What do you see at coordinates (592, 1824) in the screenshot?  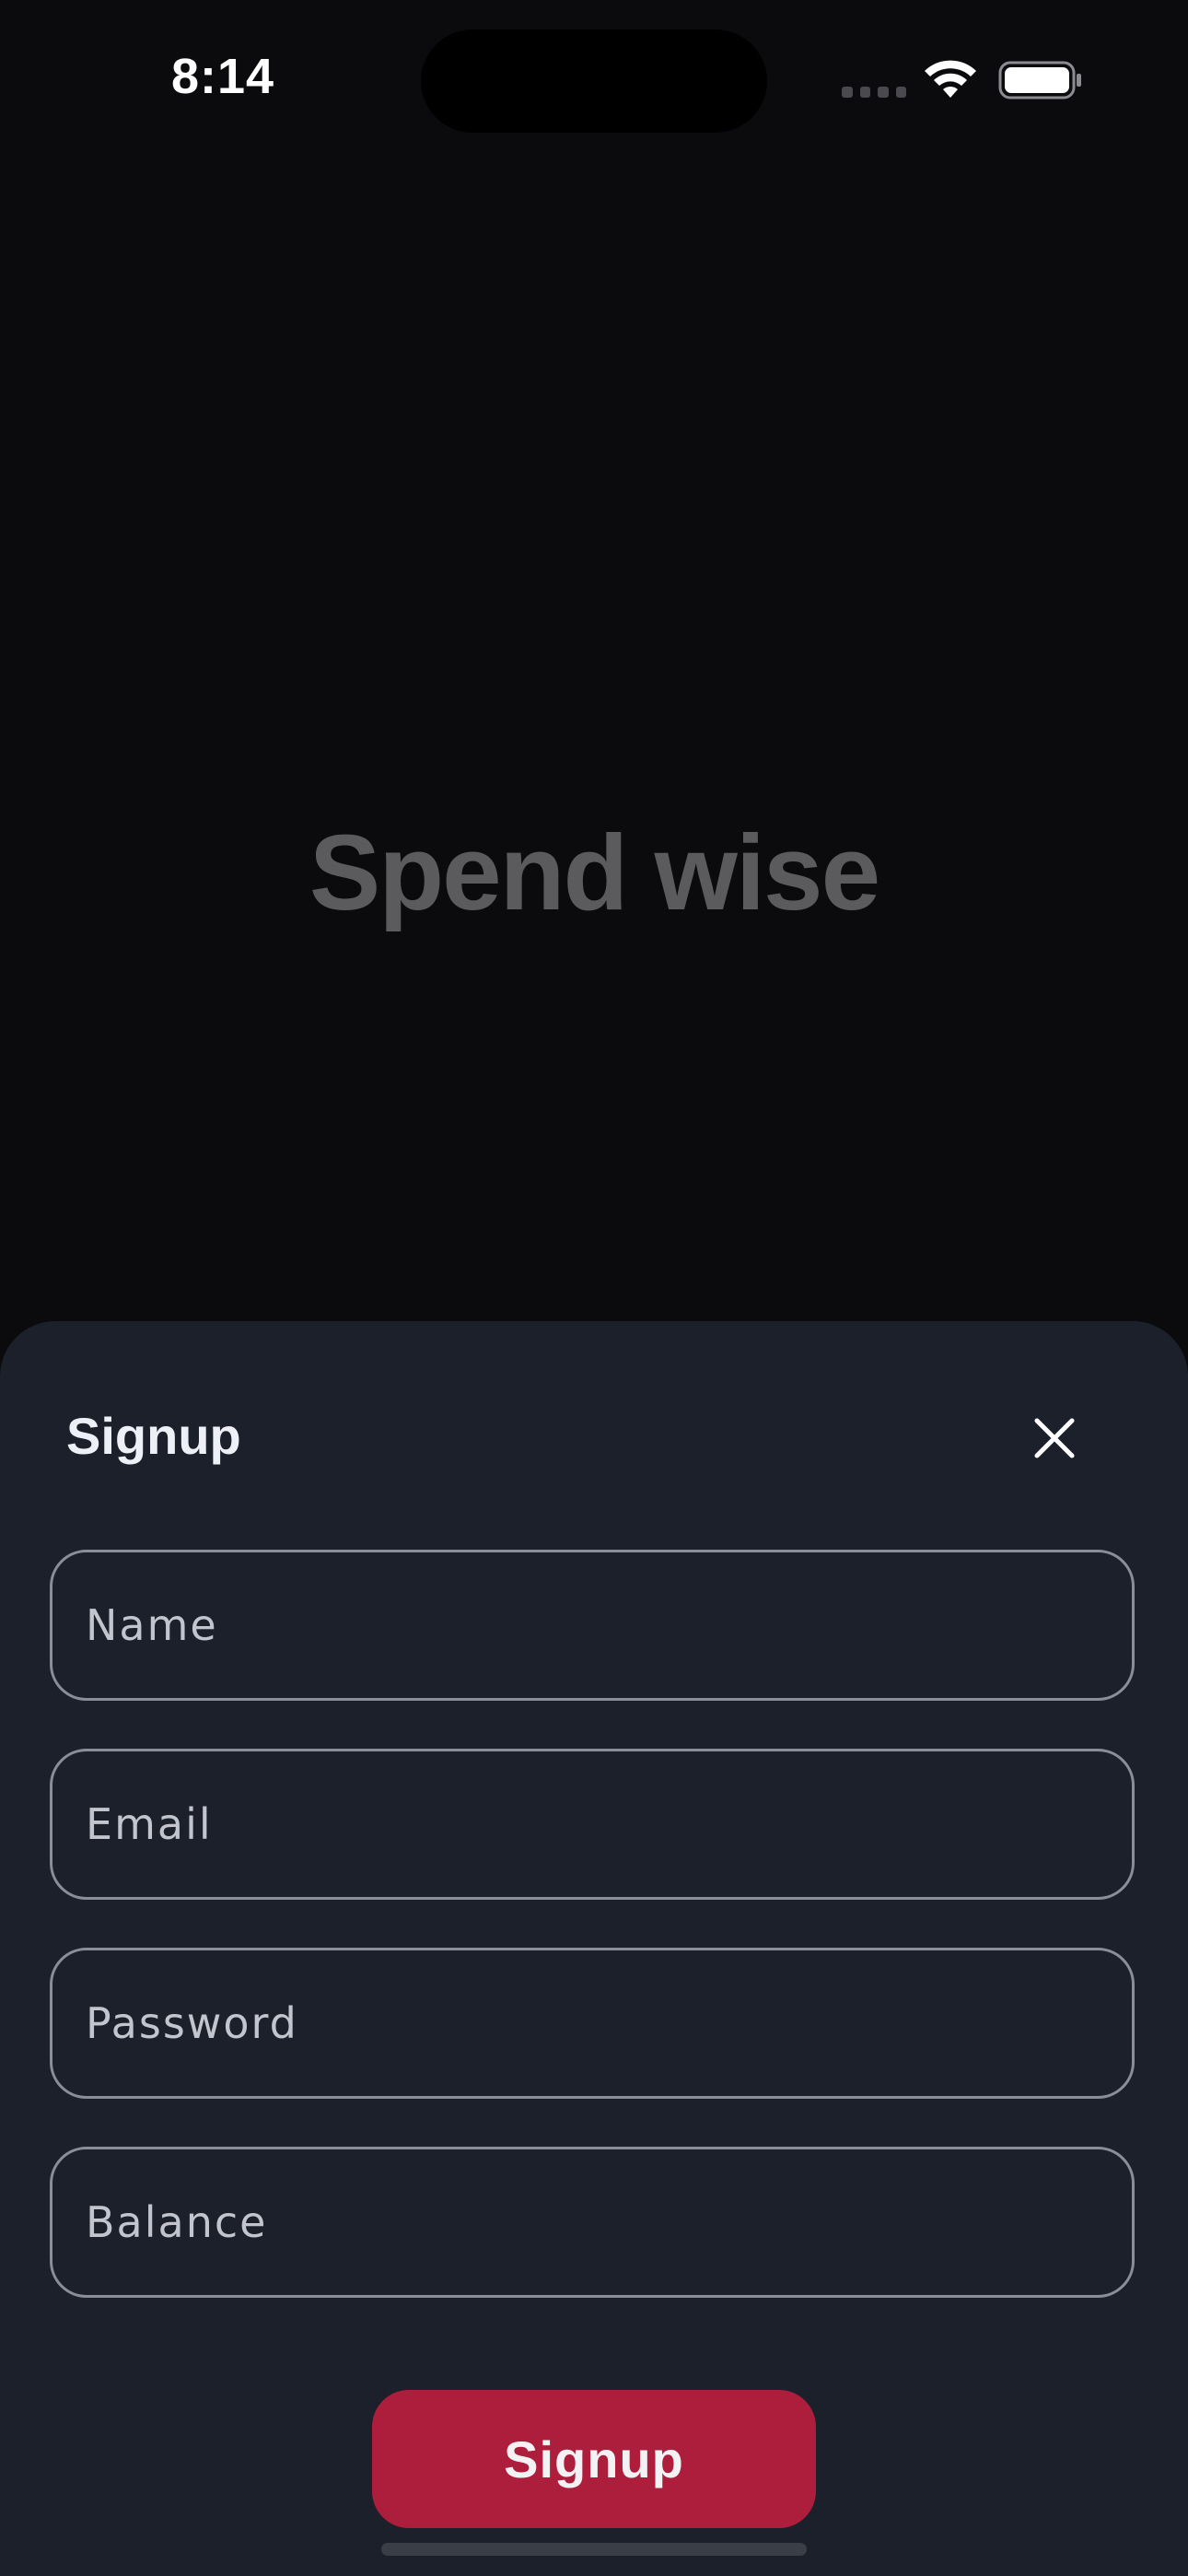 I see `email-field` at bounding box center [592, 1824].